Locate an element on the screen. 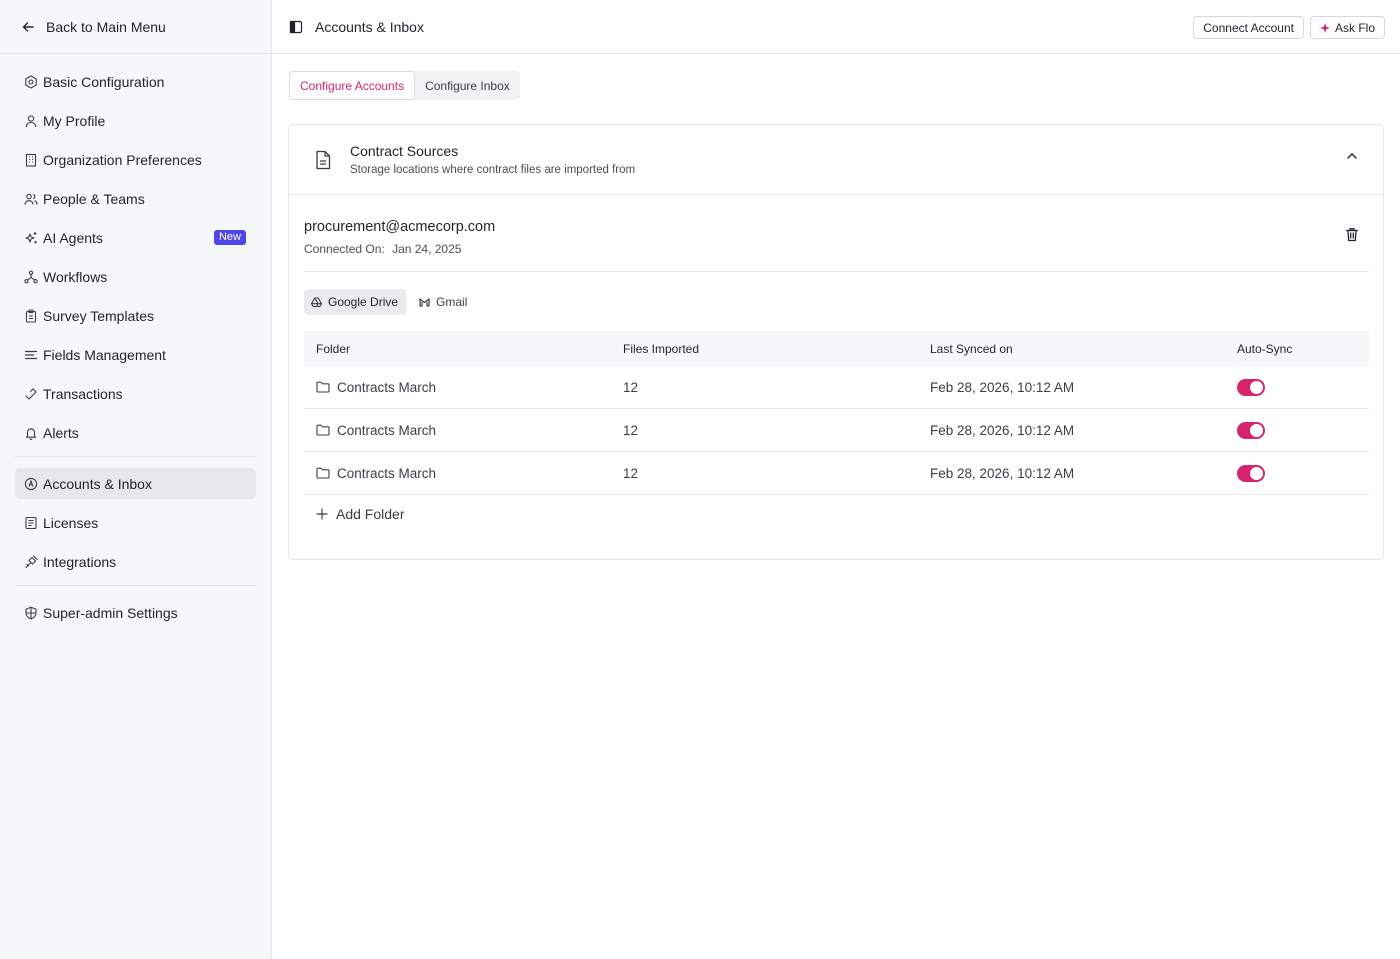 This screenshot has width=1400, height=959. column-header-synced: Last Synced on is located at coordinates (971, 348).